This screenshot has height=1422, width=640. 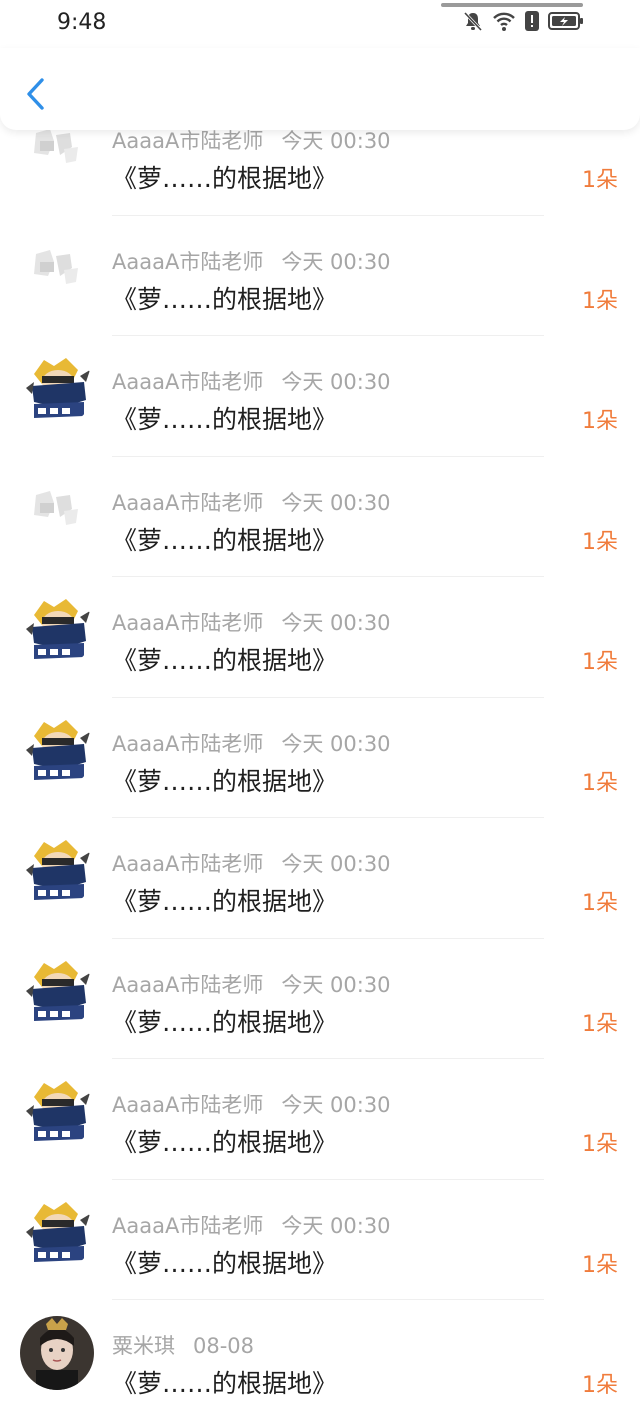 What do you see at coordinates (82, 22) in the screenshot?
I see `status-time: 9:48` at bounding box center [82, 22].